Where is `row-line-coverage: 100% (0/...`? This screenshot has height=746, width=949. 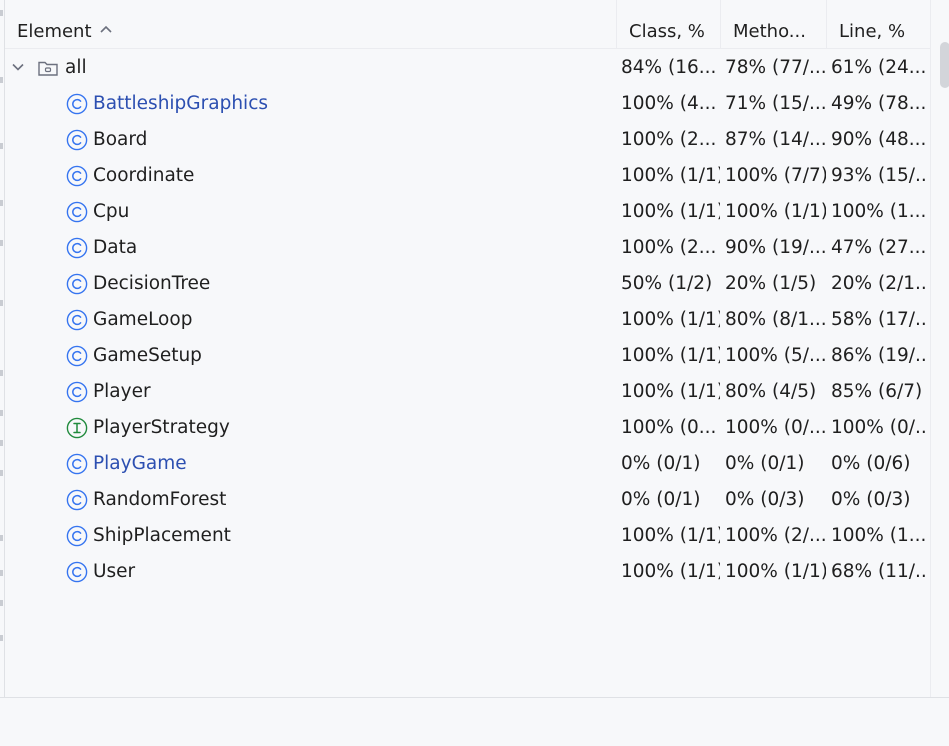 row-line-coverage: 100% (0/... is located at coordinates (879, 427).